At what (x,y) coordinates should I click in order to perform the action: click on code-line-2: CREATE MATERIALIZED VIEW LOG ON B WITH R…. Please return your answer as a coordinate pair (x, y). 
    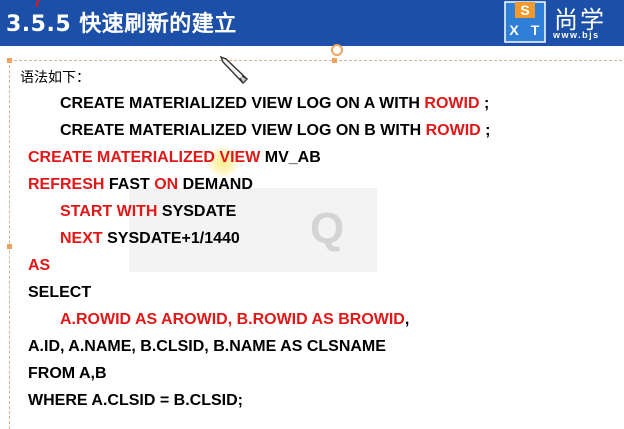
    Looking at the image, I should click on (275, 130).